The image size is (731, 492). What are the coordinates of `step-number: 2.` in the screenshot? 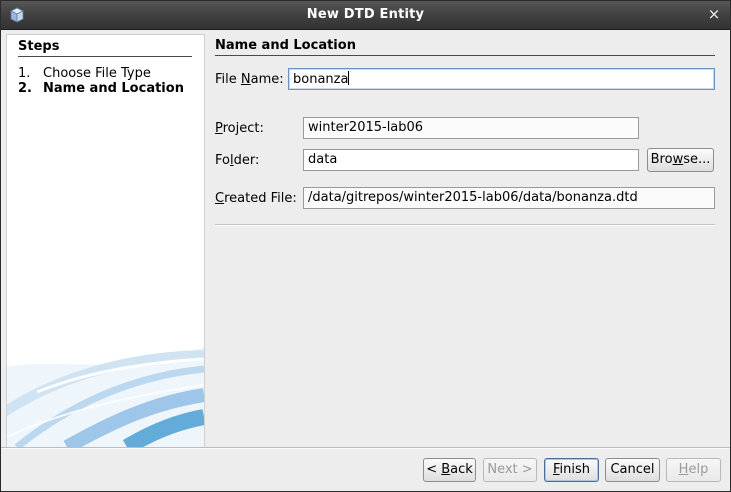 It's located at (25, 88).